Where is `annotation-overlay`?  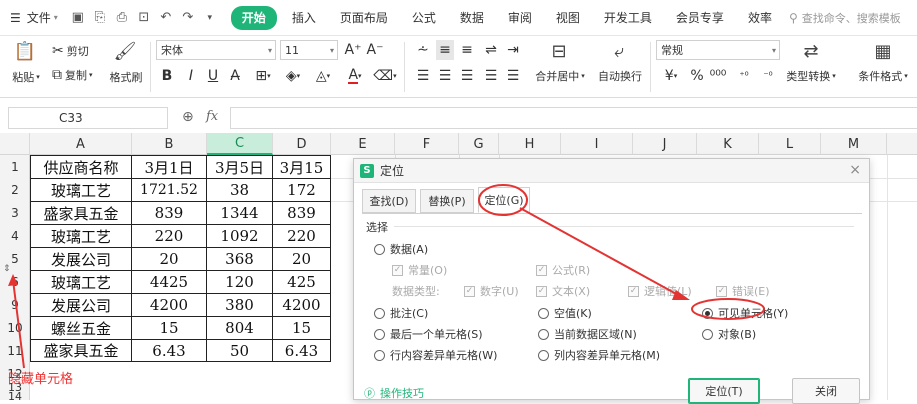
annotation-overlay is located at coordinates (621, 252).